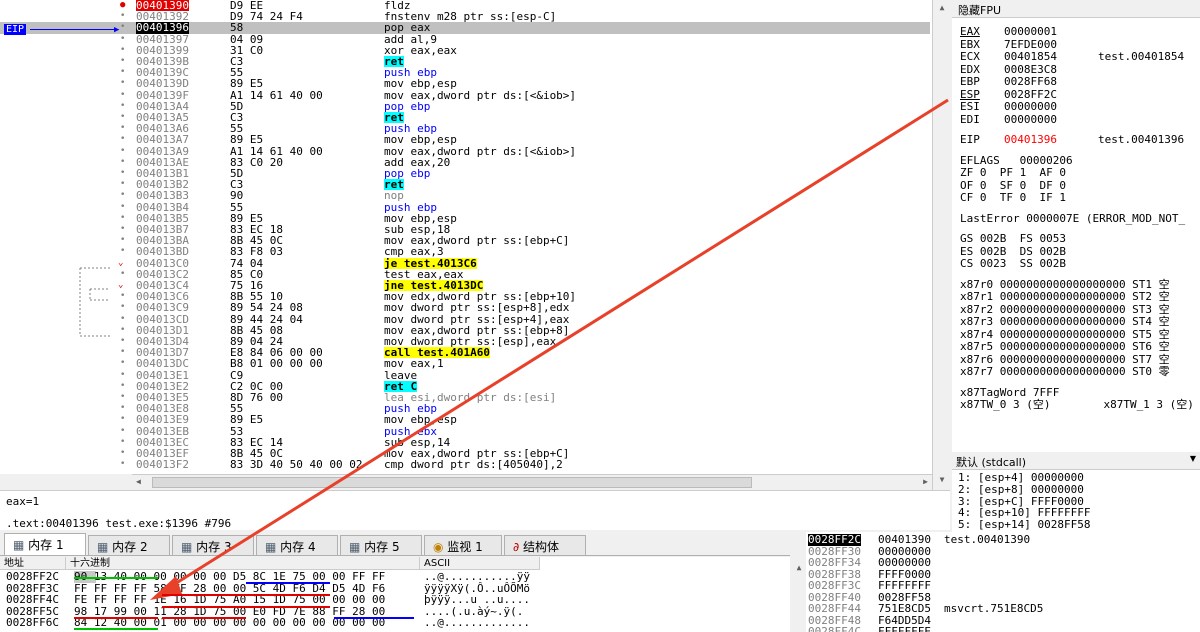 This screenshot has height=632, width=1200. Describe the element at coordinates (1065, 297) in the screenshot. I see `fpu-row: x87r1 0000000000000000000 ST2 空` at that location.